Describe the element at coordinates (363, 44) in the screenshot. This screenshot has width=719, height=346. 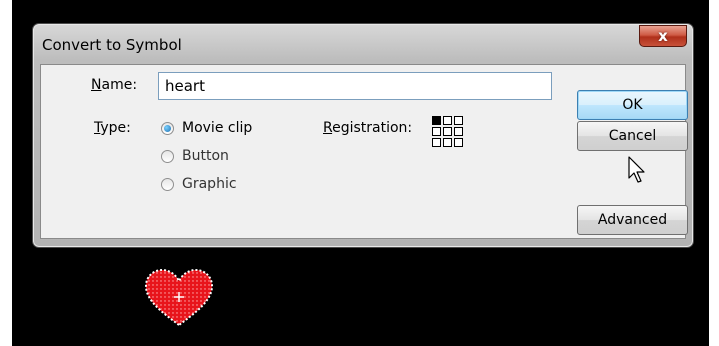
I see `title-bar: Convert to Symbol x` at that location.